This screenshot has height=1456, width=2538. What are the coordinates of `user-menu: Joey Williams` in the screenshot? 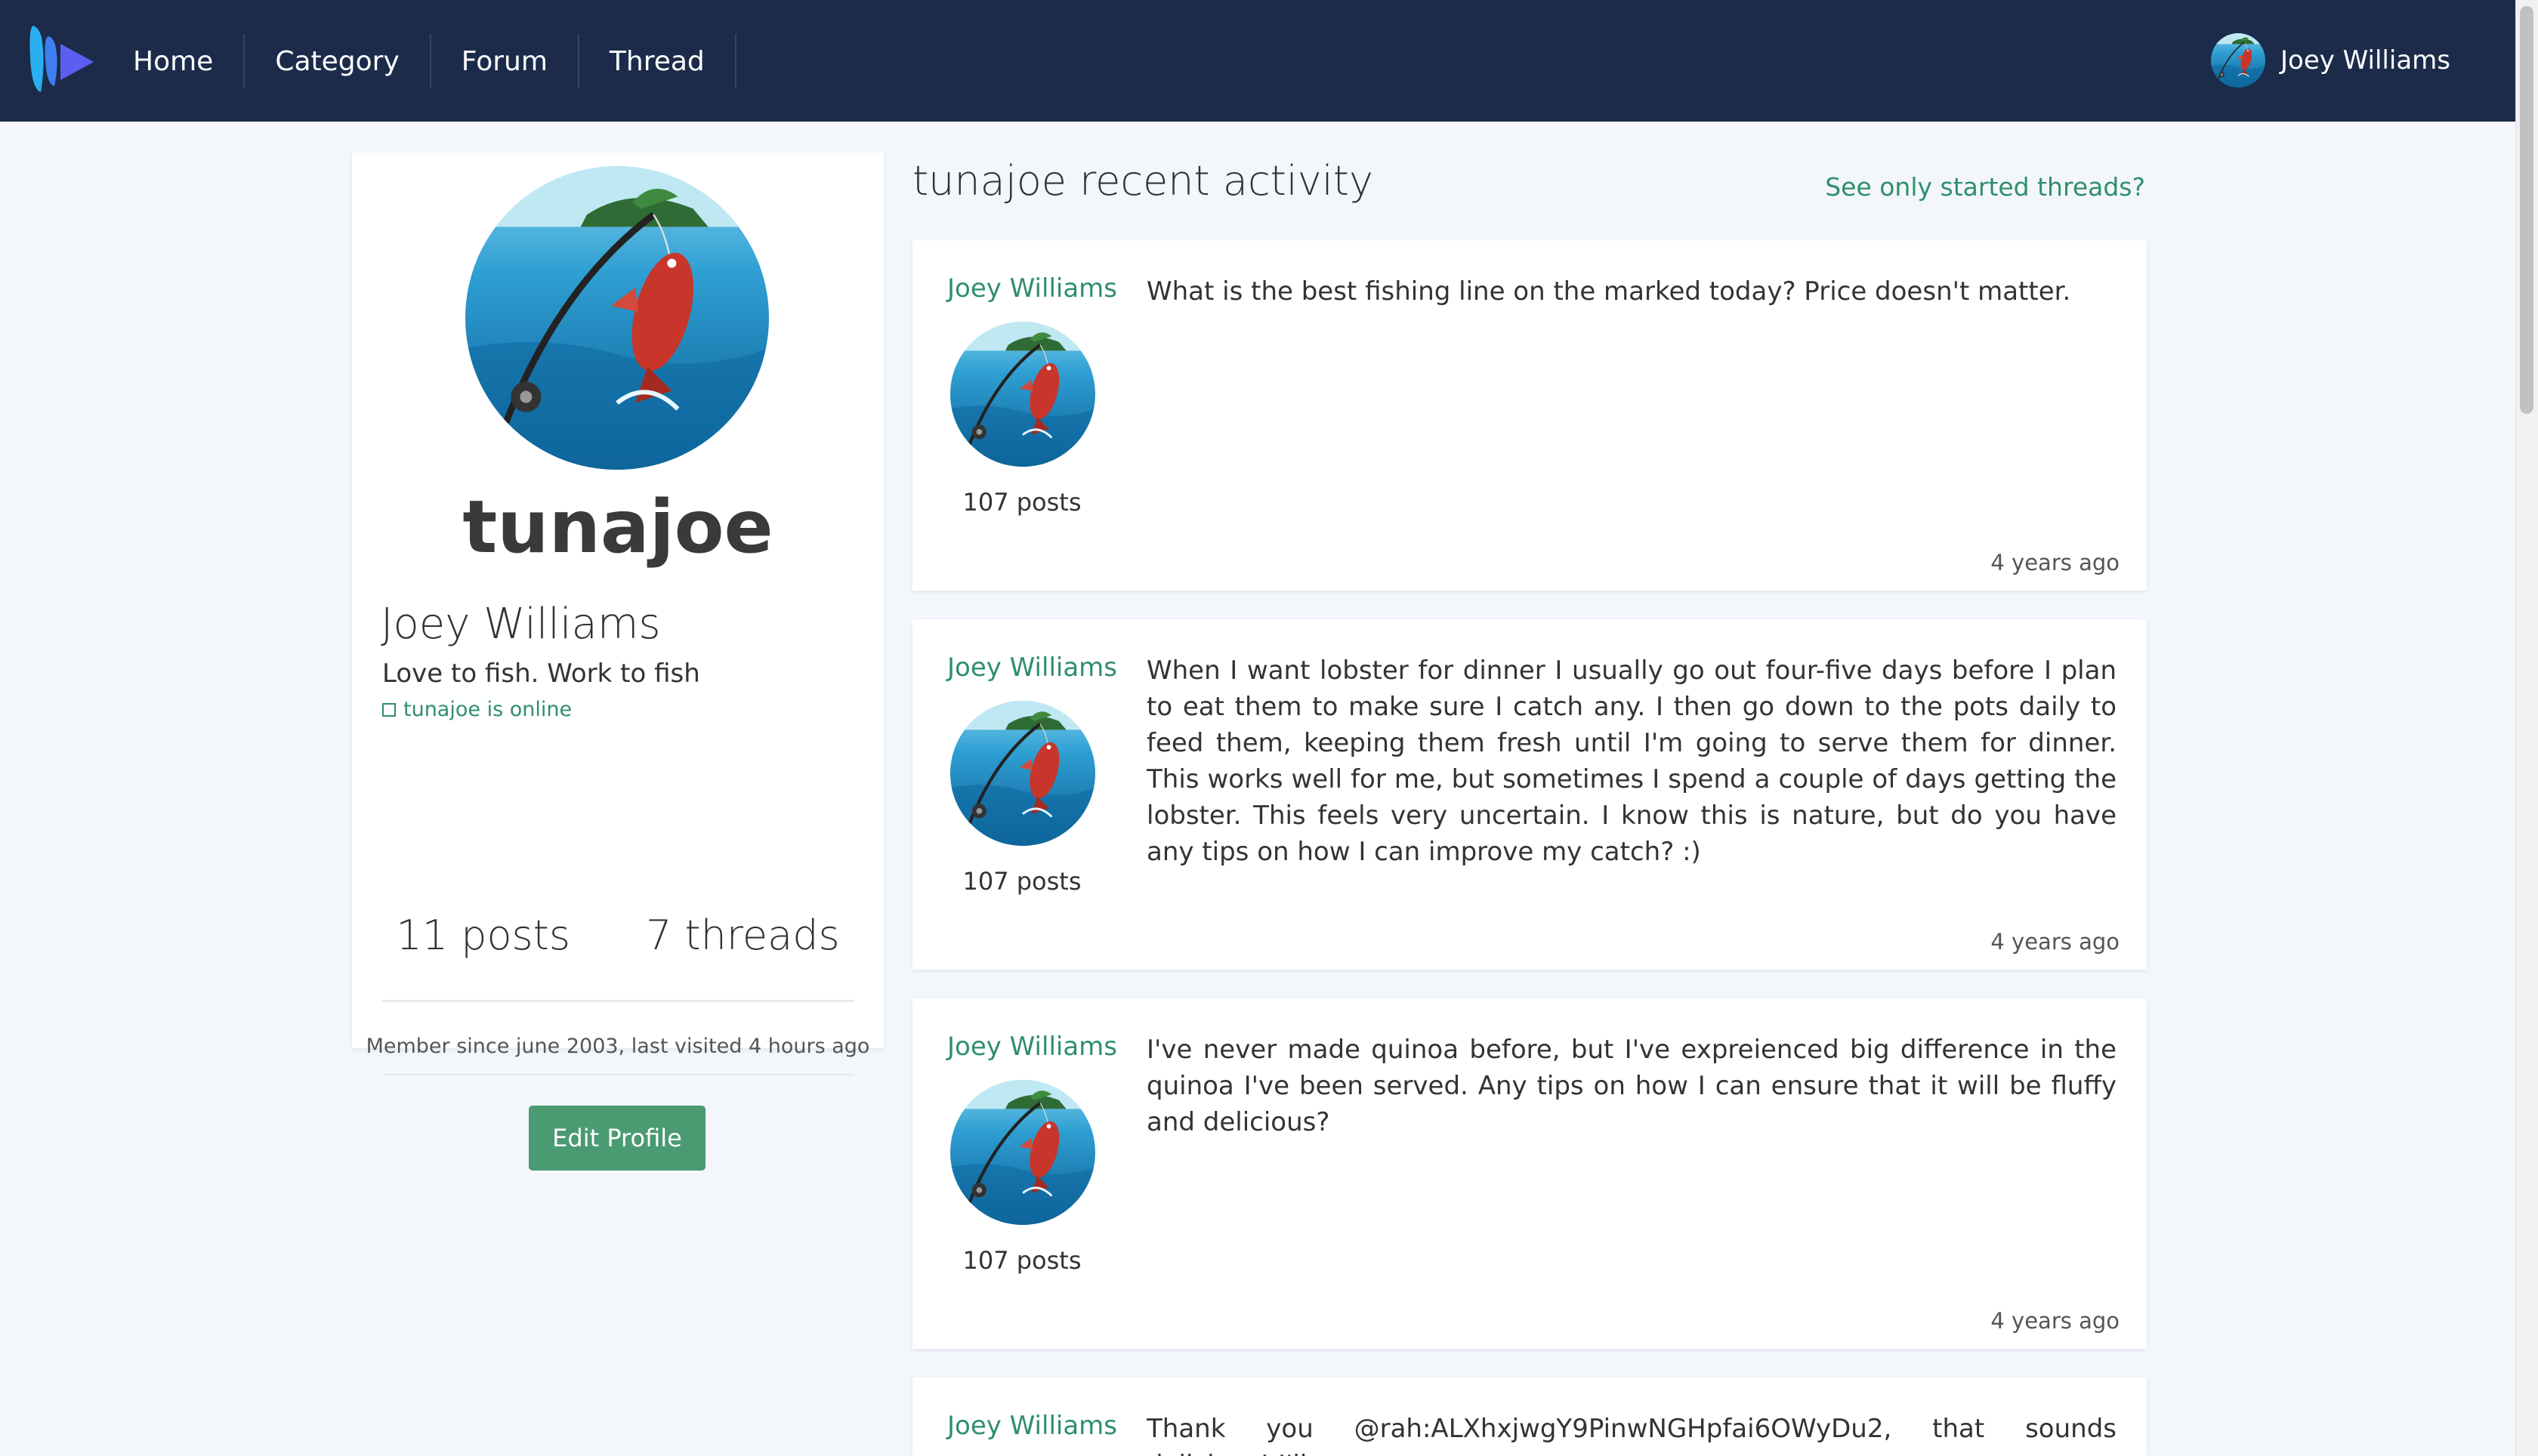 It's located at (2330, 60).